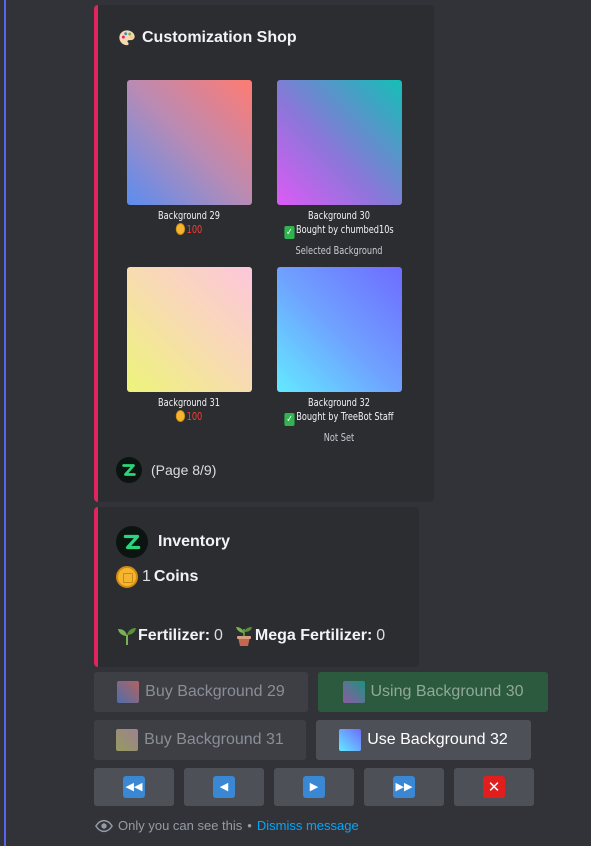  I want to click on coins-value: 1, so click(146, 576).